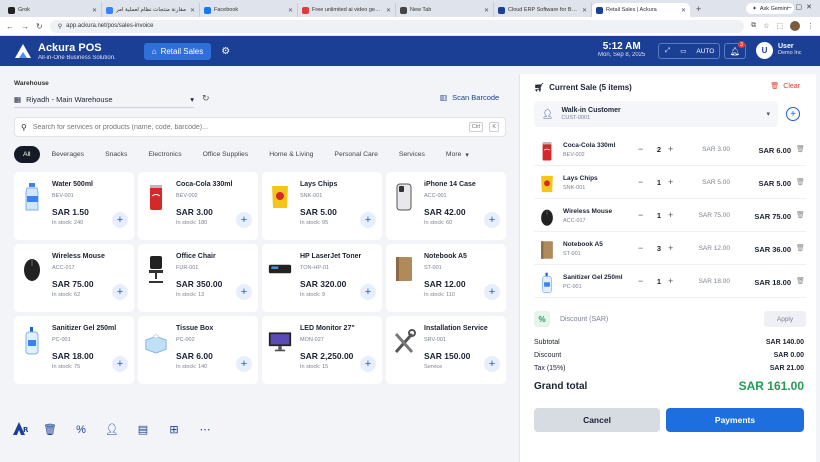 This screenshot has height=462, width=820. I want to click on extensions-icon: ⬚, so click(779, 26).